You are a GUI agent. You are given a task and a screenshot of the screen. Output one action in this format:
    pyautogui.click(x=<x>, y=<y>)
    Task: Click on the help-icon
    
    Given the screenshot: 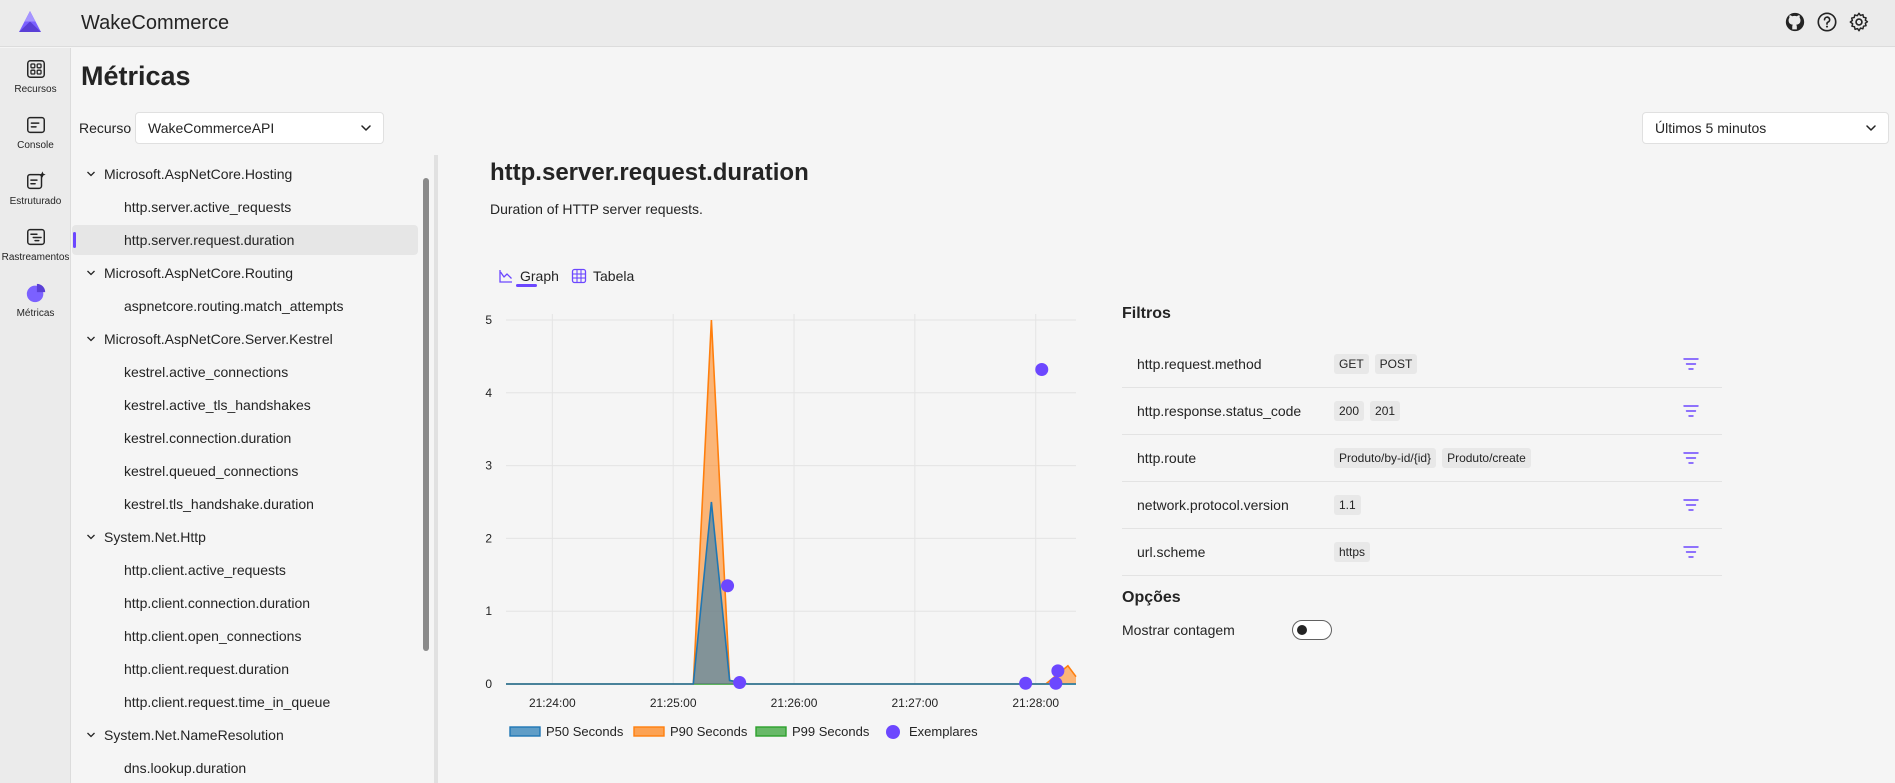 What is the action you would take?
    pyautogui.click(x=1827, y=22)
    